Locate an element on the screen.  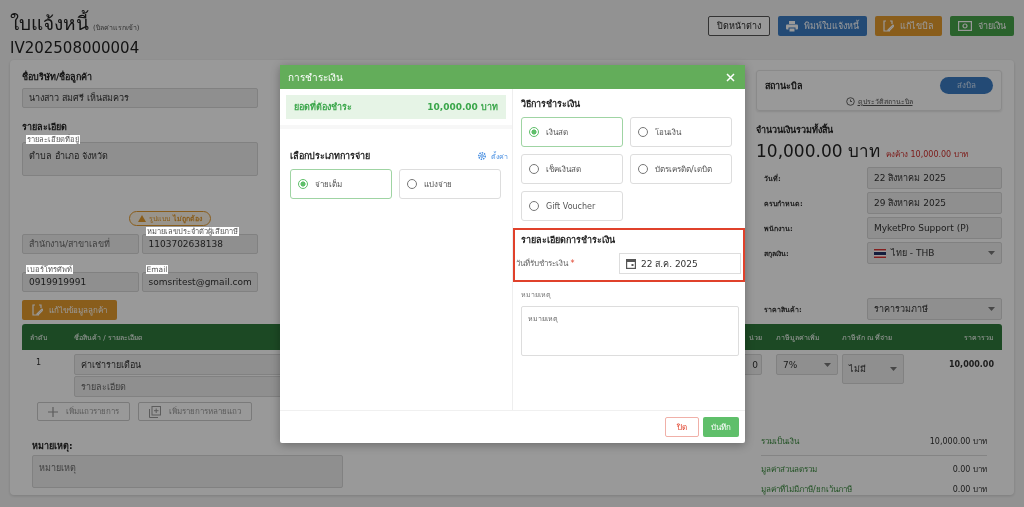
flag-icon is located at coordinates (880, 253).